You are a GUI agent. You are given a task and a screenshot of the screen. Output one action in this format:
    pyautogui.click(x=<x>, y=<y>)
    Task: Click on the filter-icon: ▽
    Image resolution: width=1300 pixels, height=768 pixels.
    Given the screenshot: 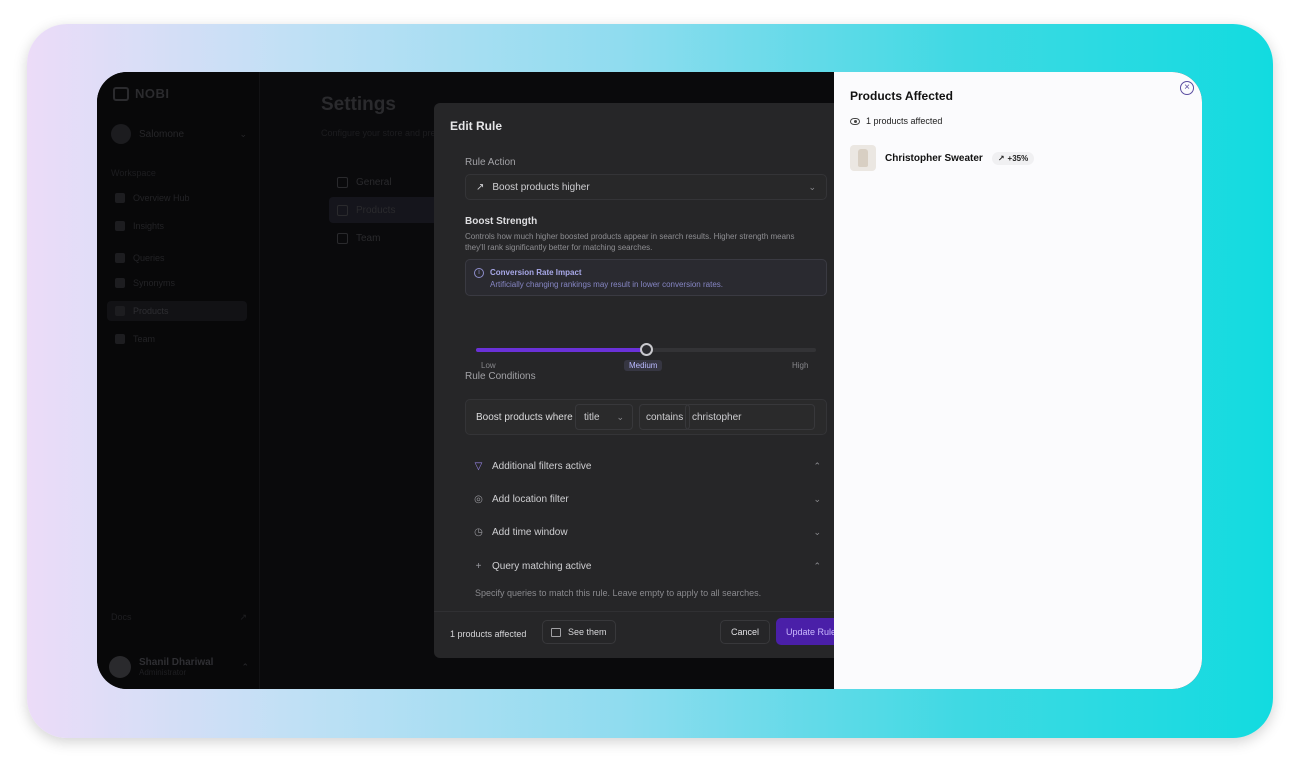 What is the action you would take?
    pyautogui.click(x=478, y=466)
    